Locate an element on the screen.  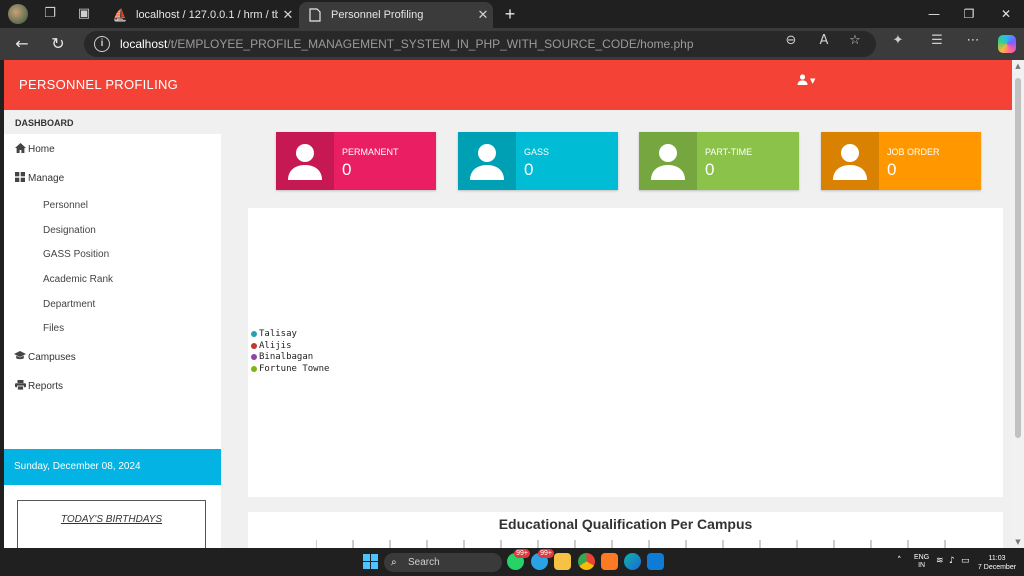
legend-item-fortune-towne: Fortune Towne is located at coordinates (290, 369).